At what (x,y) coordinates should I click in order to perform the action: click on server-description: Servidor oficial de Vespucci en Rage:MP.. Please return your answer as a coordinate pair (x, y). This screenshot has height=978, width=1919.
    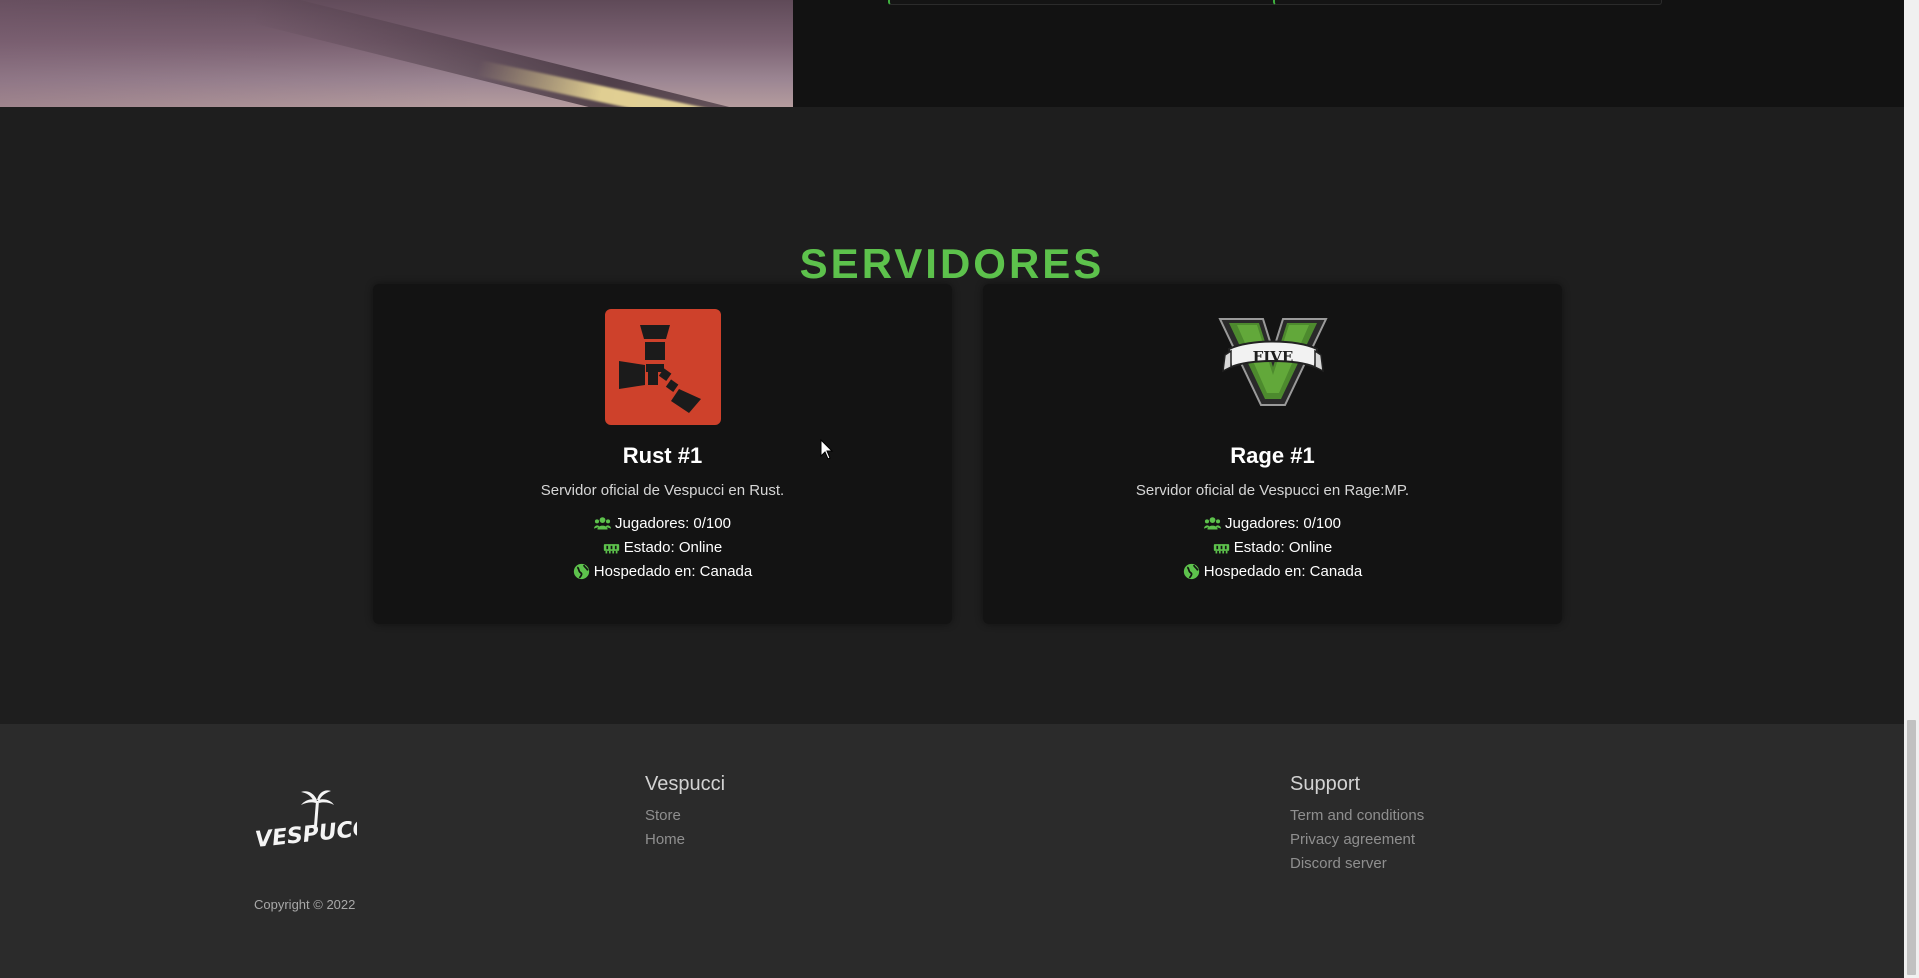
    Looking at the image, I should click on (1272, 490).